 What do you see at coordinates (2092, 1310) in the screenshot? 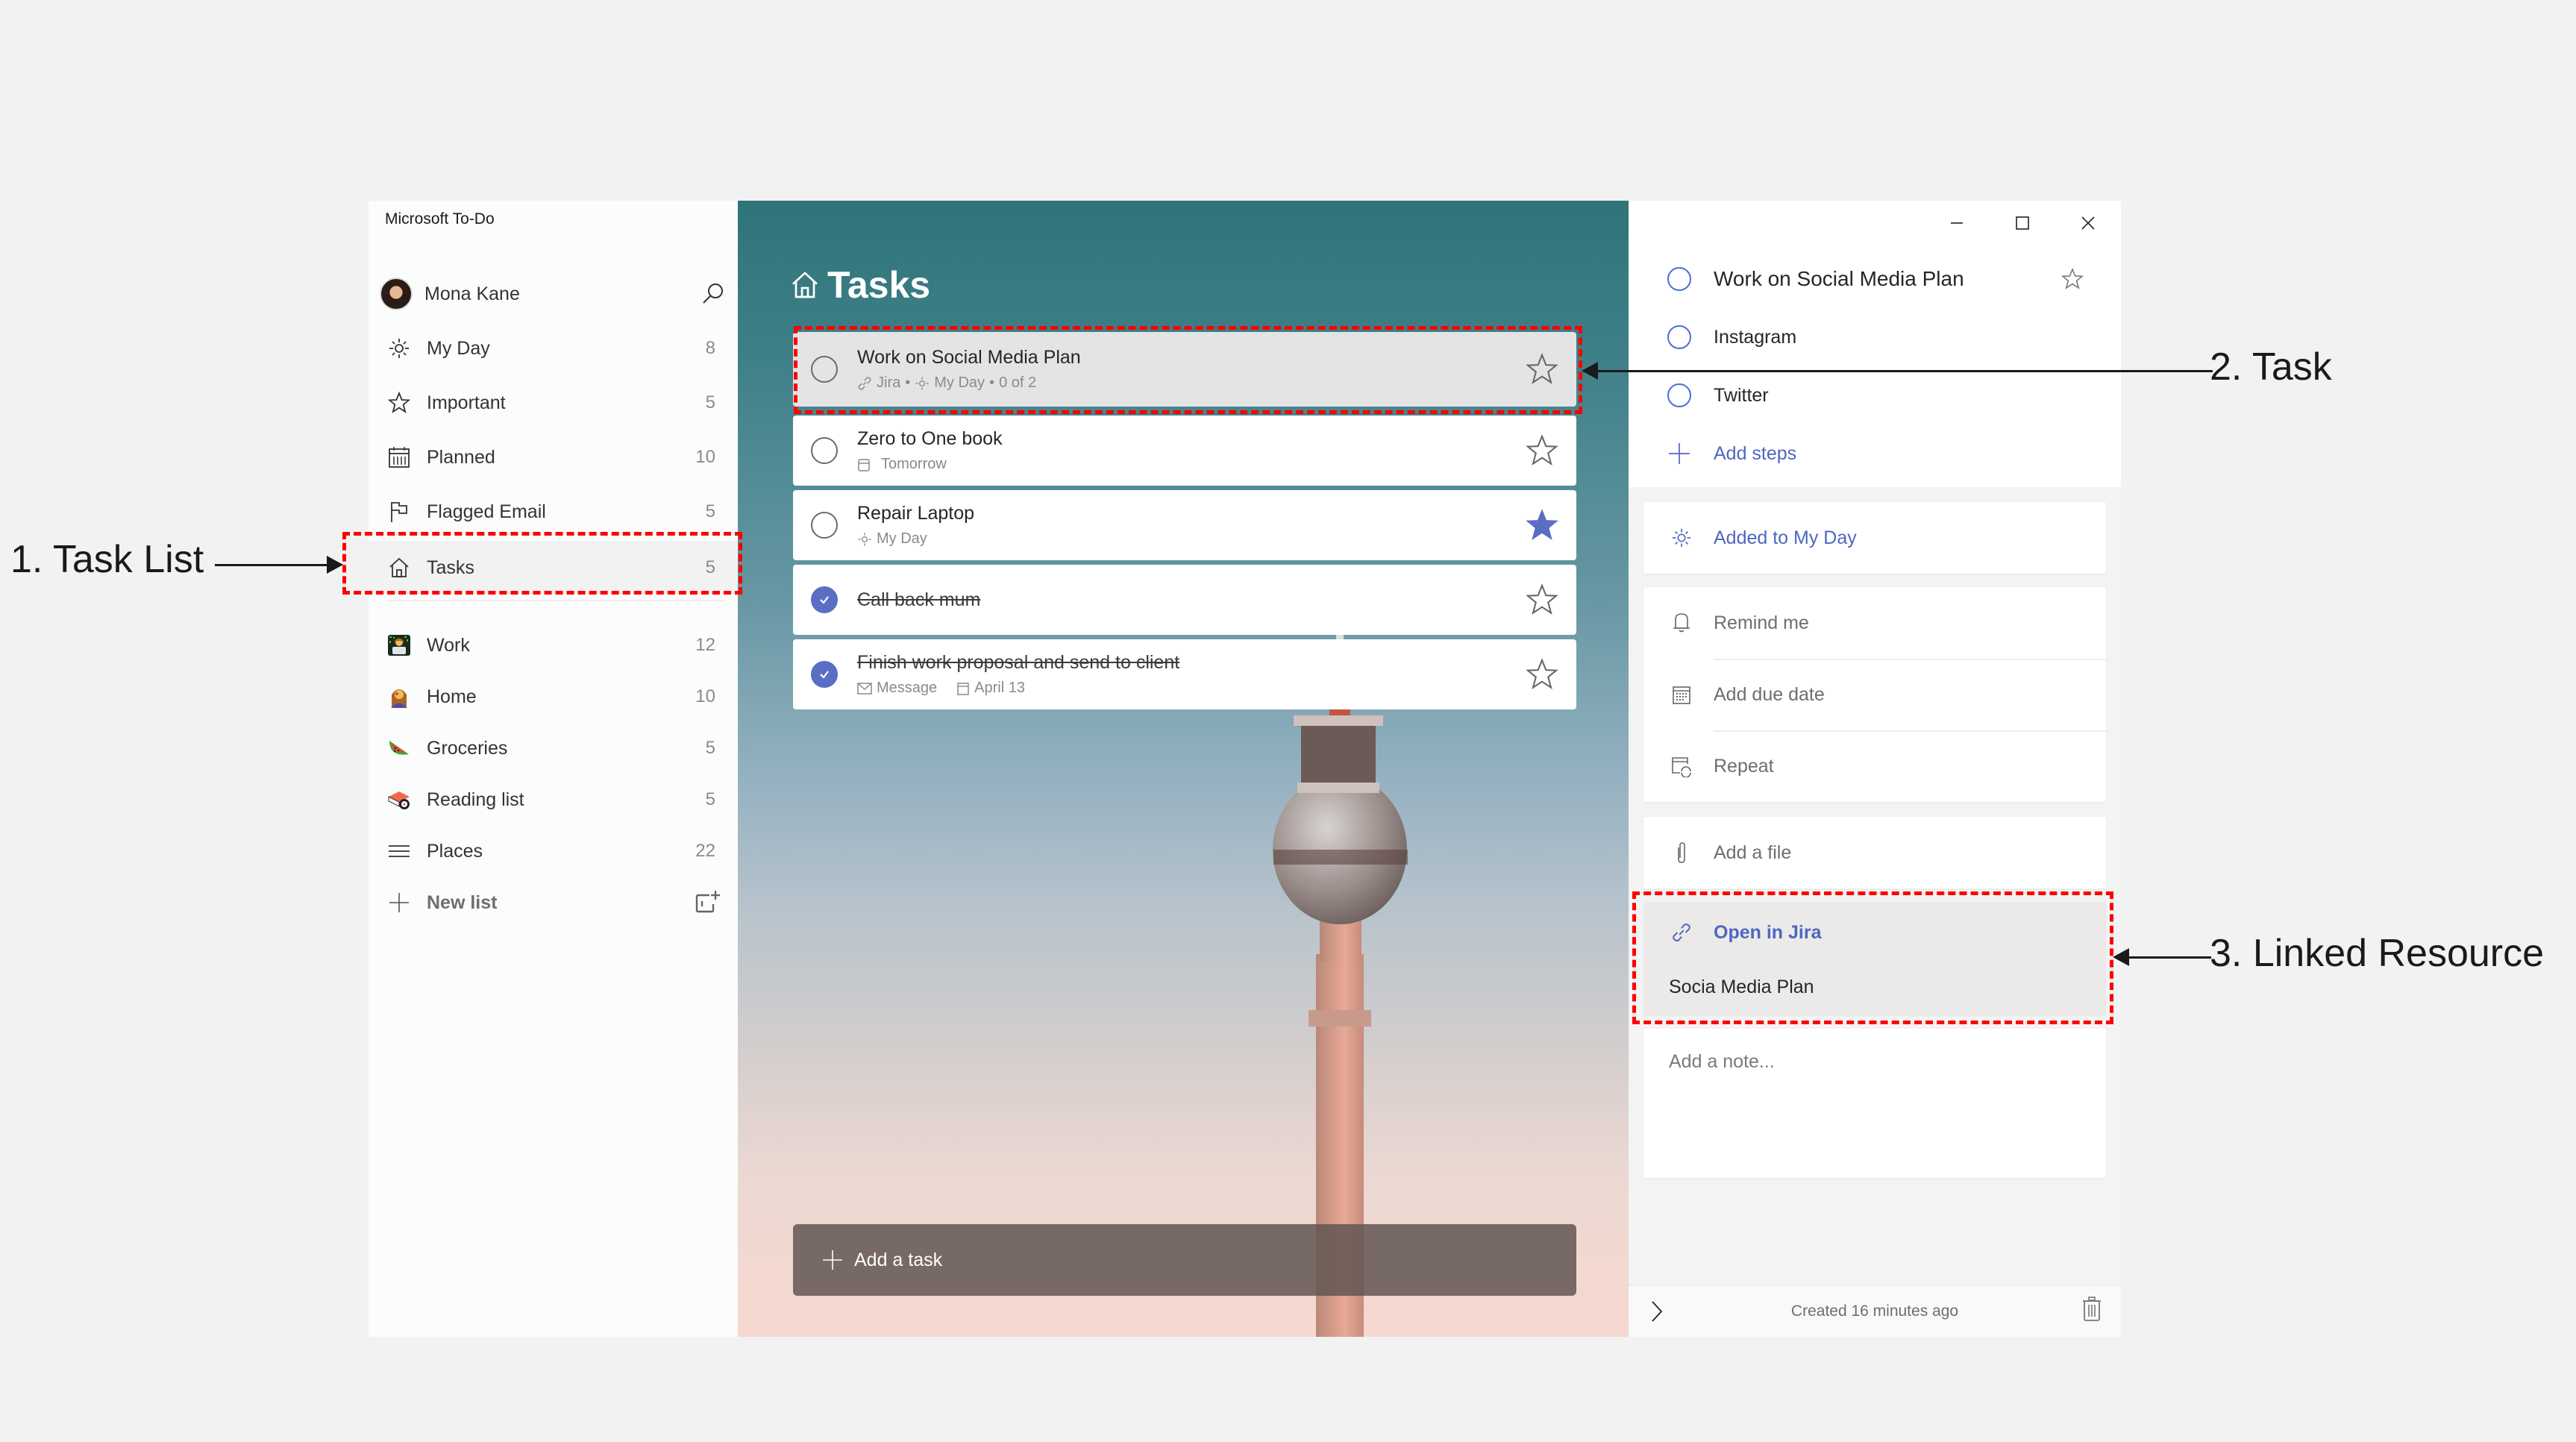
I see `trash-icon` at bounding box center [2092, 1310].